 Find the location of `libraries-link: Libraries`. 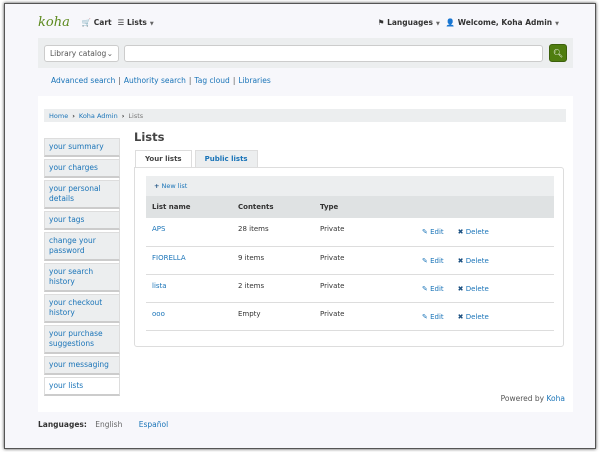

libraries-link: Libraries is located at coordinates (254, 80).